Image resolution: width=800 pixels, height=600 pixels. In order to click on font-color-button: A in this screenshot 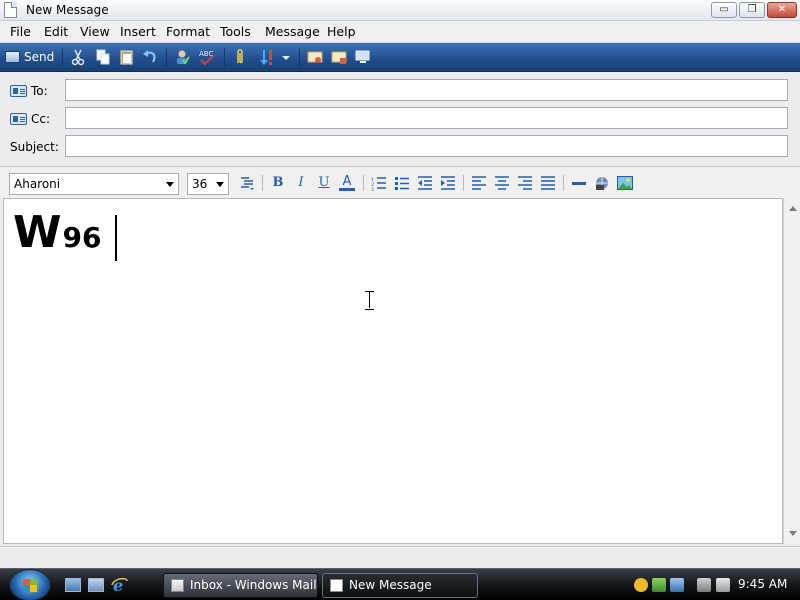, I will do `click(347, 183)`.